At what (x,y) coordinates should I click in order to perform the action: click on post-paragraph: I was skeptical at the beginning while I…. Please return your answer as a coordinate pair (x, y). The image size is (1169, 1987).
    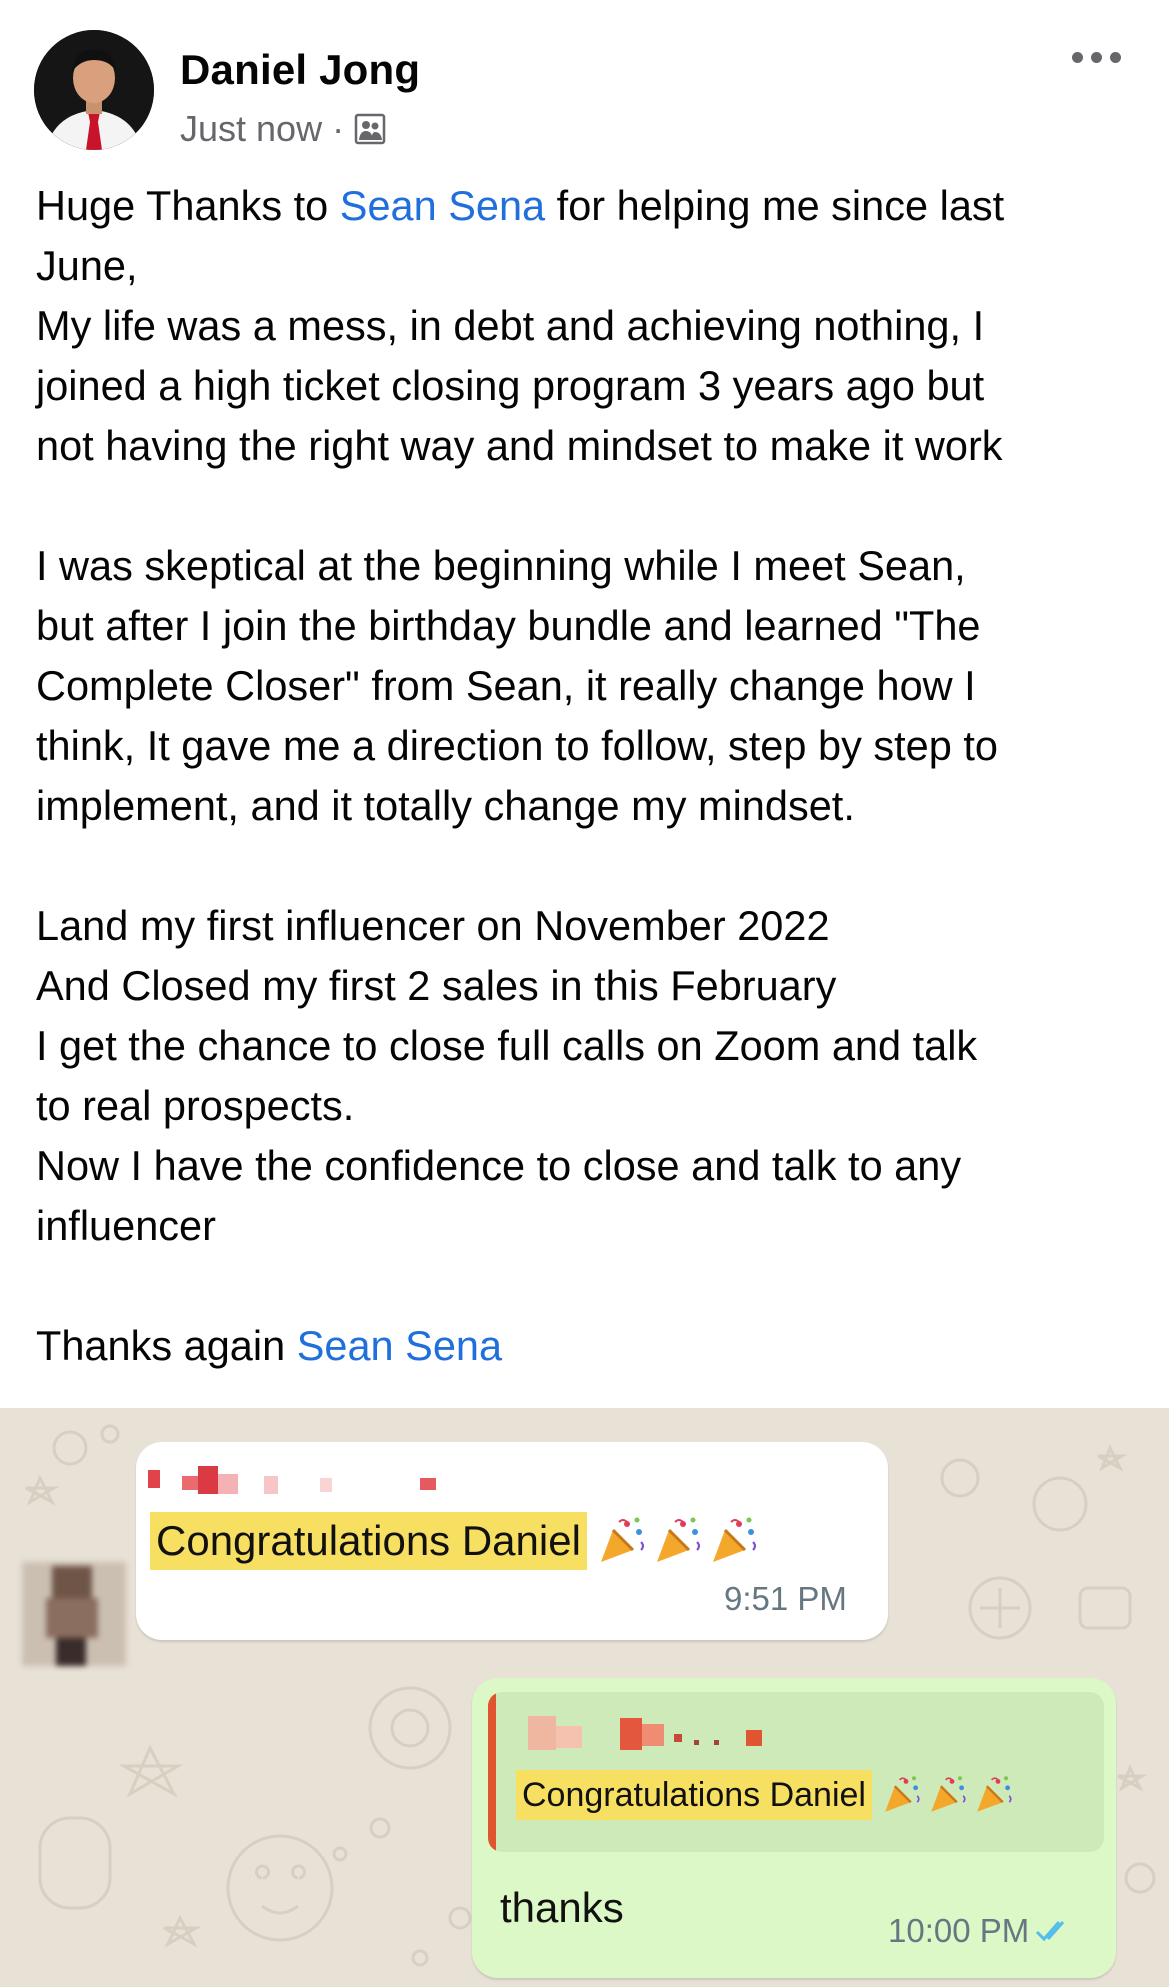
    Looking at the image, I should click on (591, 686).